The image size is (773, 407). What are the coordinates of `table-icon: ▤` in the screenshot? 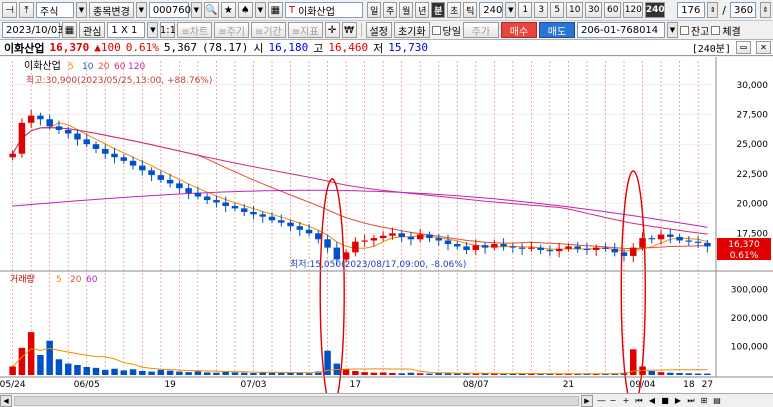 It's located at (717, 401).